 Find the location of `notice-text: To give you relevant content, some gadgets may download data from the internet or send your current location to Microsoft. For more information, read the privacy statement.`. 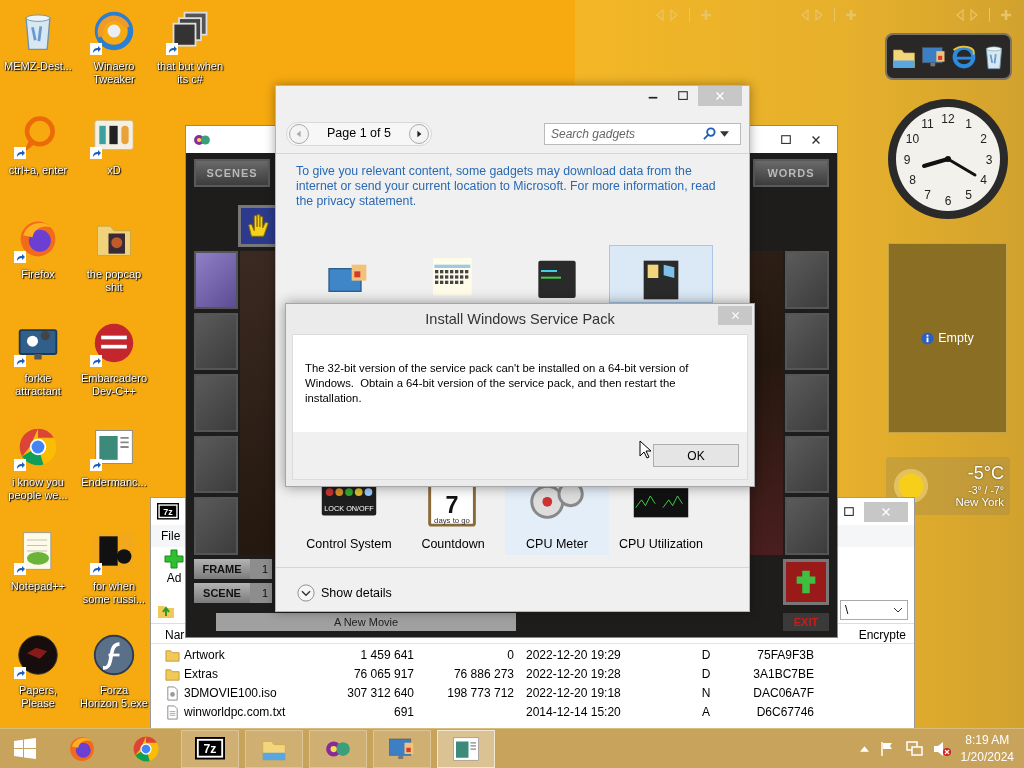

notice-text: To give you relevant content, some gadgets may download data from the internet or send your current location to Microsoft. For more information, read the privacy statement. is located at coordinates (506, 185).